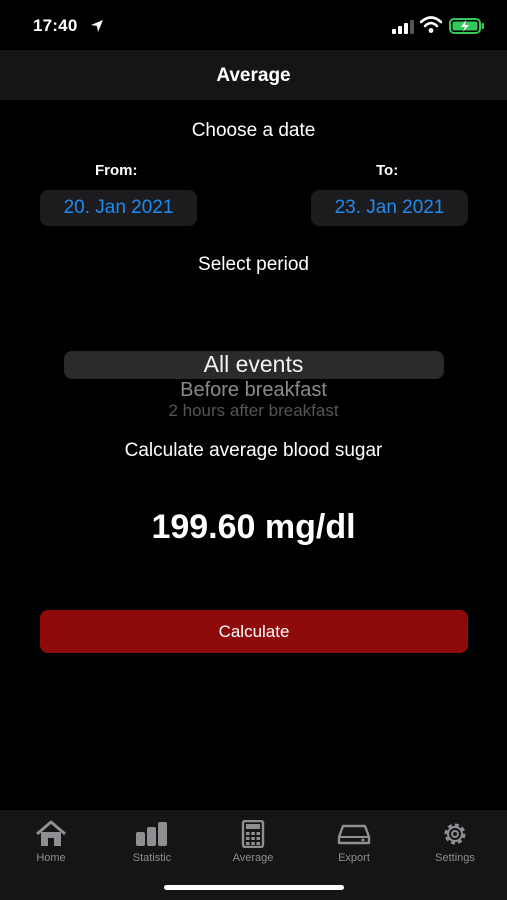 The height and width of the screenshot is (900, 507). Describe the element at coordinates (253, 858) in the screenshot. I see `tab-label: Average` at that location.